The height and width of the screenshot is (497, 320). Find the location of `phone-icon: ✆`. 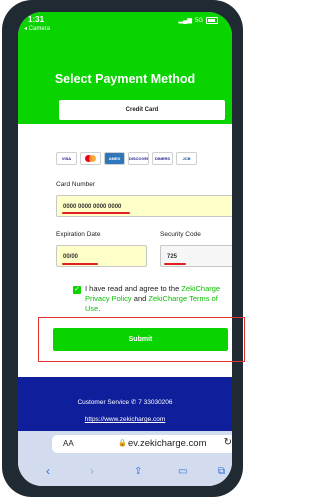

phone-icon: ✆ is located at coordinates (133, 402).